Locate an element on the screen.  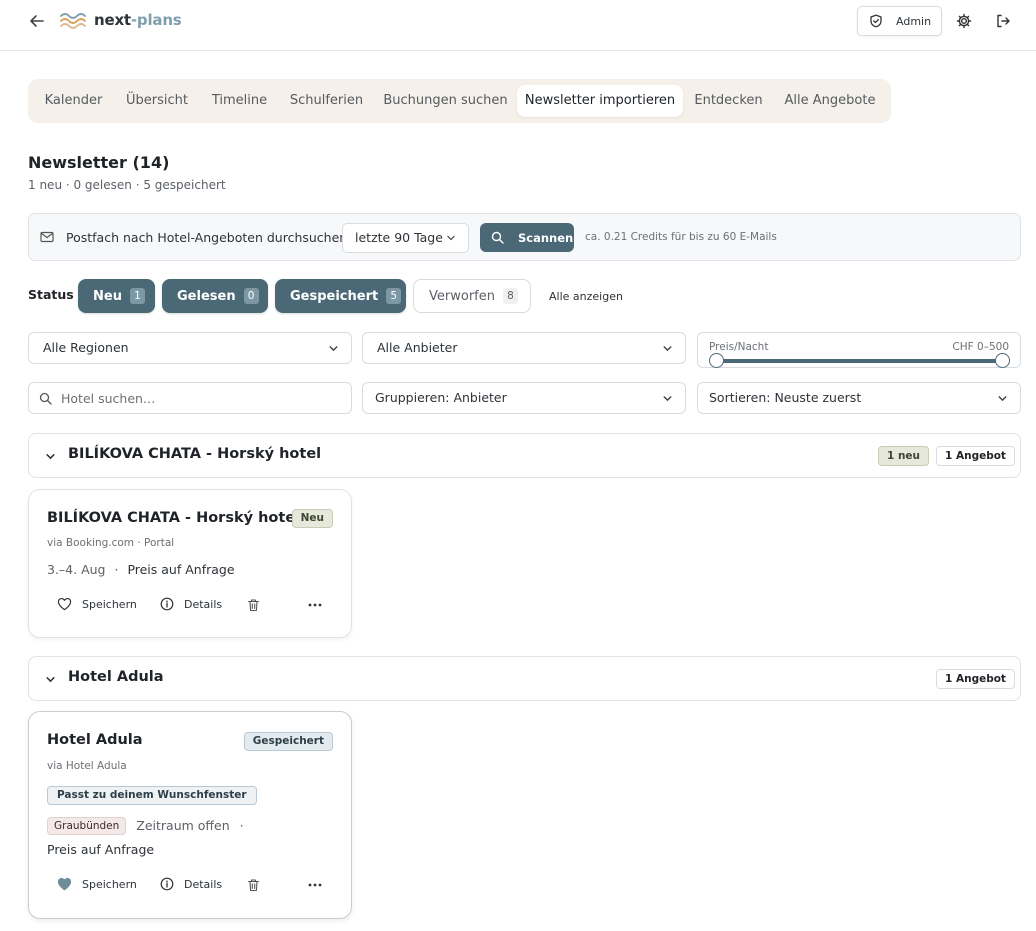
gear-icon is located at coordinates (964, 21).